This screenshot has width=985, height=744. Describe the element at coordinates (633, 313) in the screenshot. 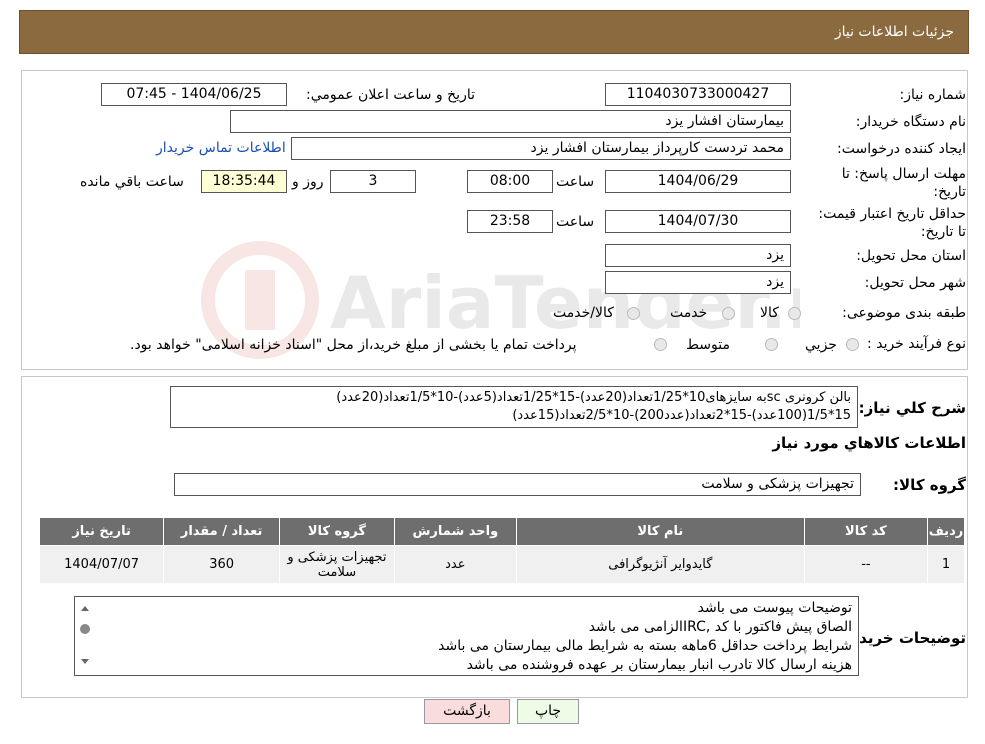

I see `category-radio-goods-service` at that location.